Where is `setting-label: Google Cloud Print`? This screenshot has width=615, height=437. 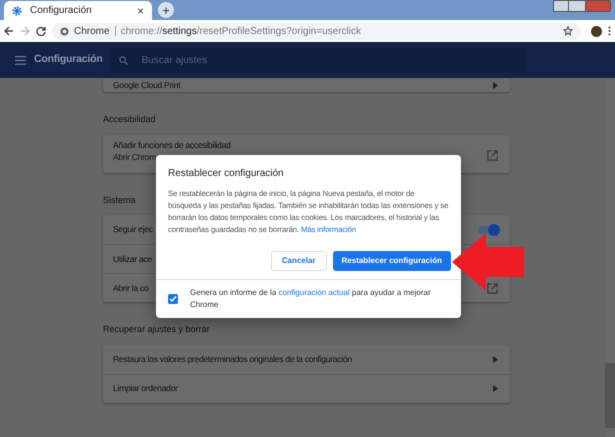
setting-label: Google Cloud Print is located at coordinates (146, 85).